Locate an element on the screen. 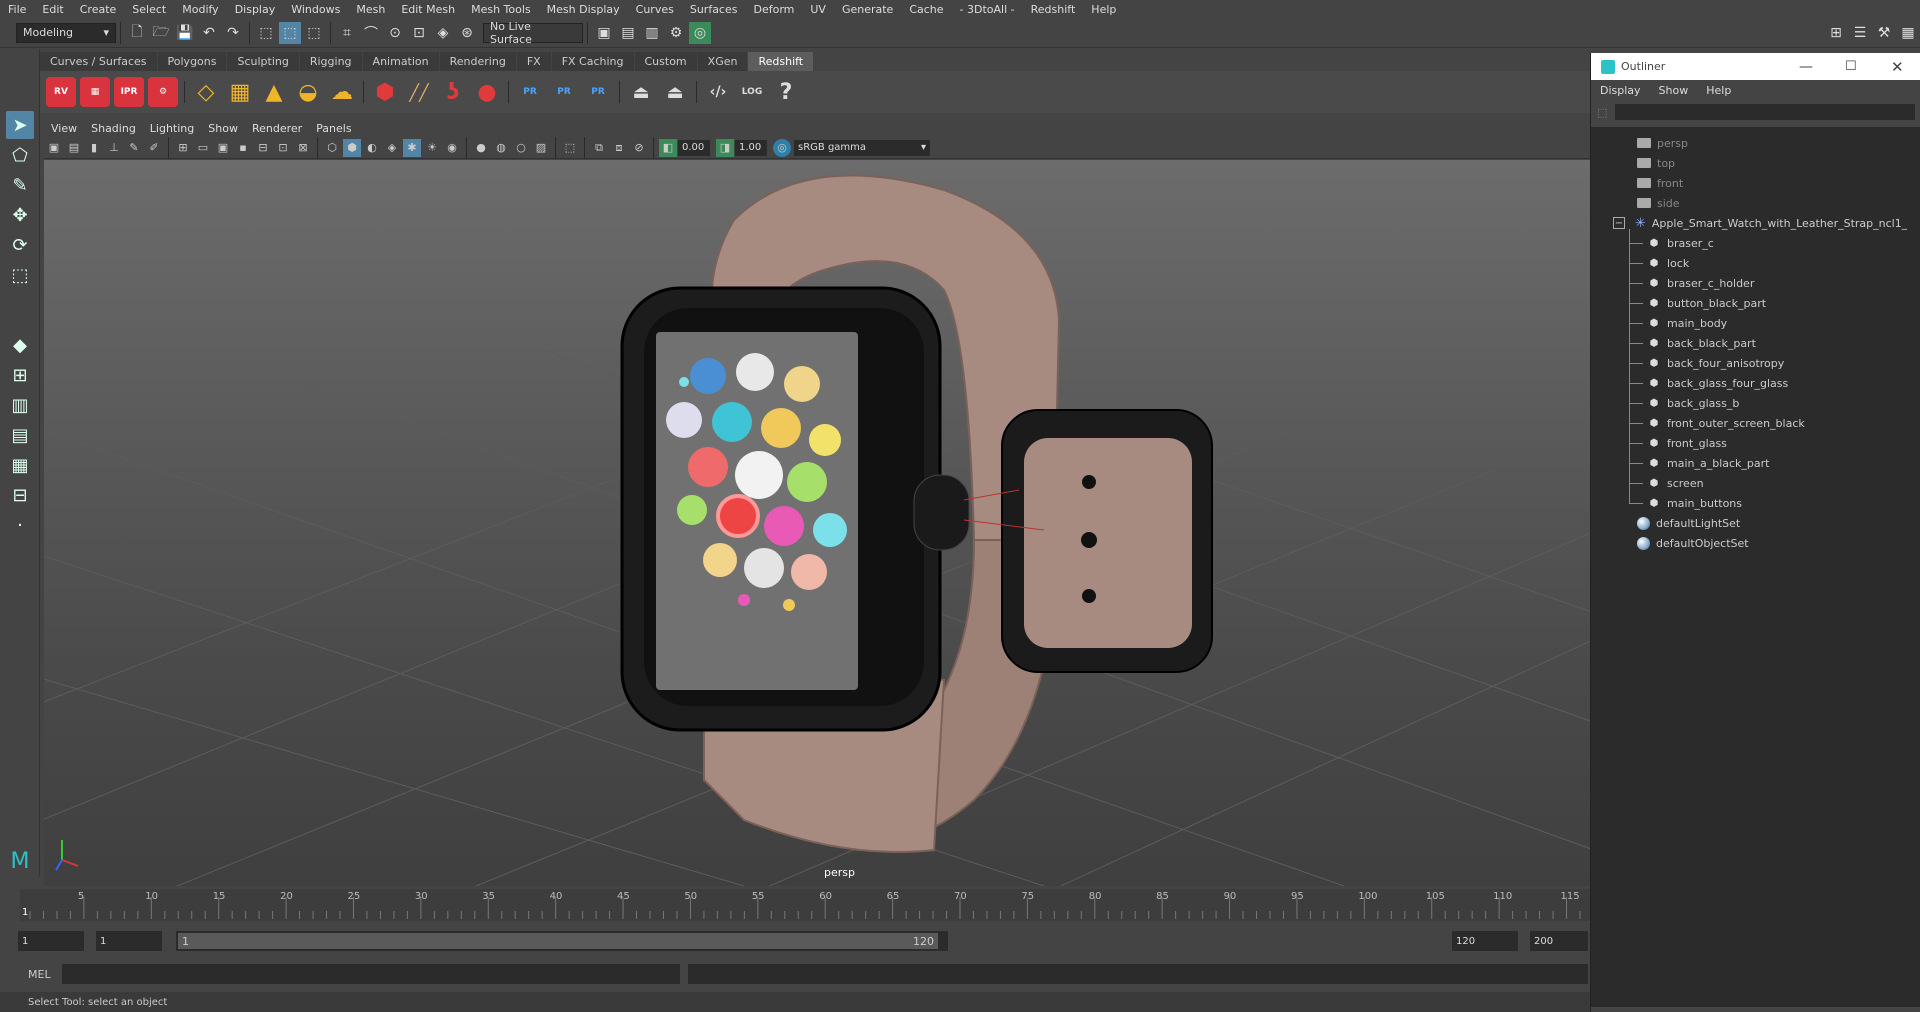 Image resolution: width=1920 pixels, height=1012 pixels. range-slider-handle: 1 120 is located at coordinates (558, 941).